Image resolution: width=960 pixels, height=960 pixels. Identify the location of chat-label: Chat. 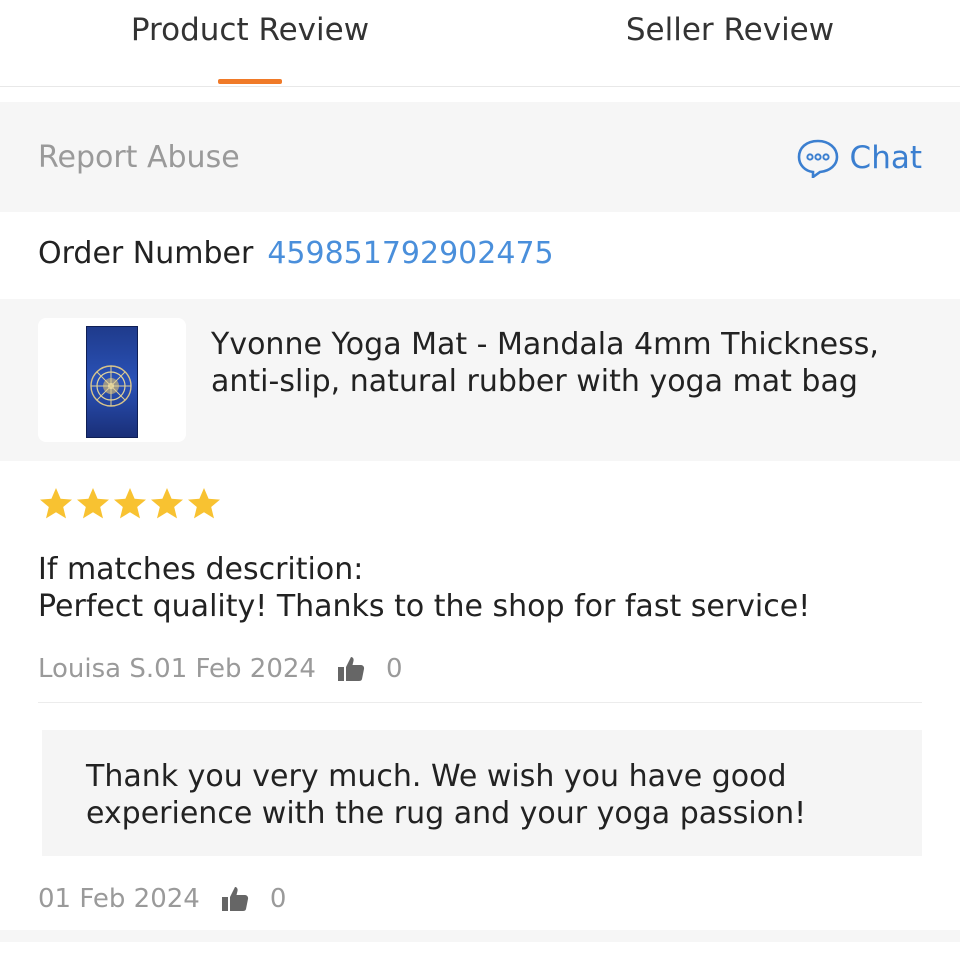
(885, 158).